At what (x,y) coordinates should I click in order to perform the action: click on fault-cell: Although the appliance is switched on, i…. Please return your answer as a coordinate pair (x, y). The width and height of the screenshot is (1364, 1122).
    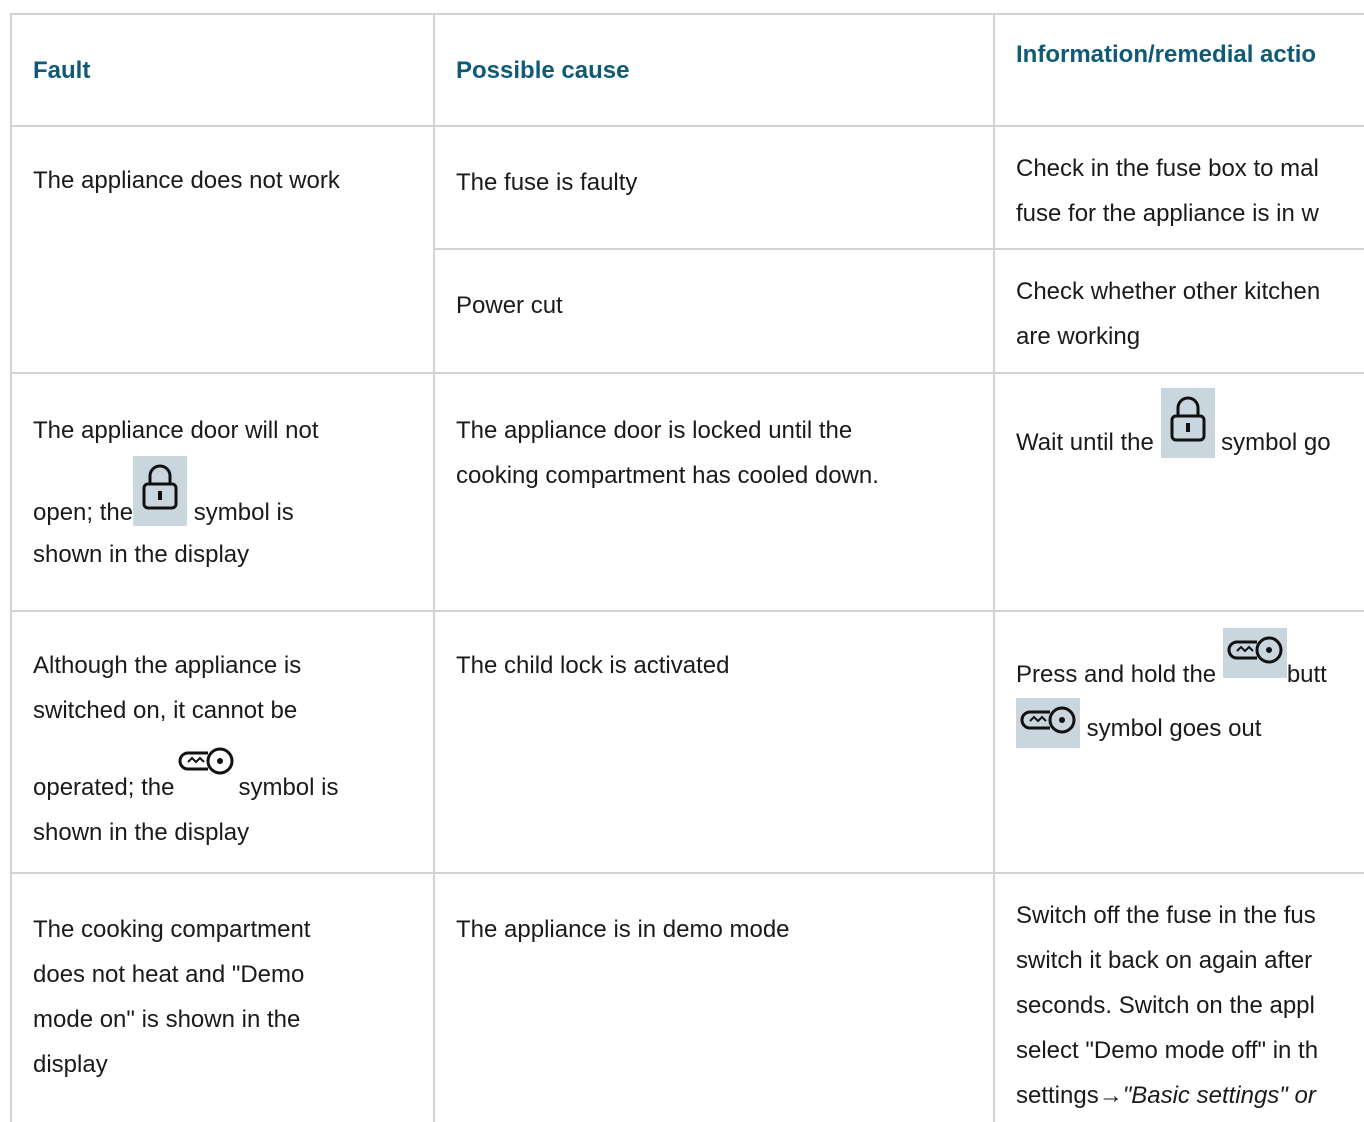
    Looking at the image, I should click on (223, 742).